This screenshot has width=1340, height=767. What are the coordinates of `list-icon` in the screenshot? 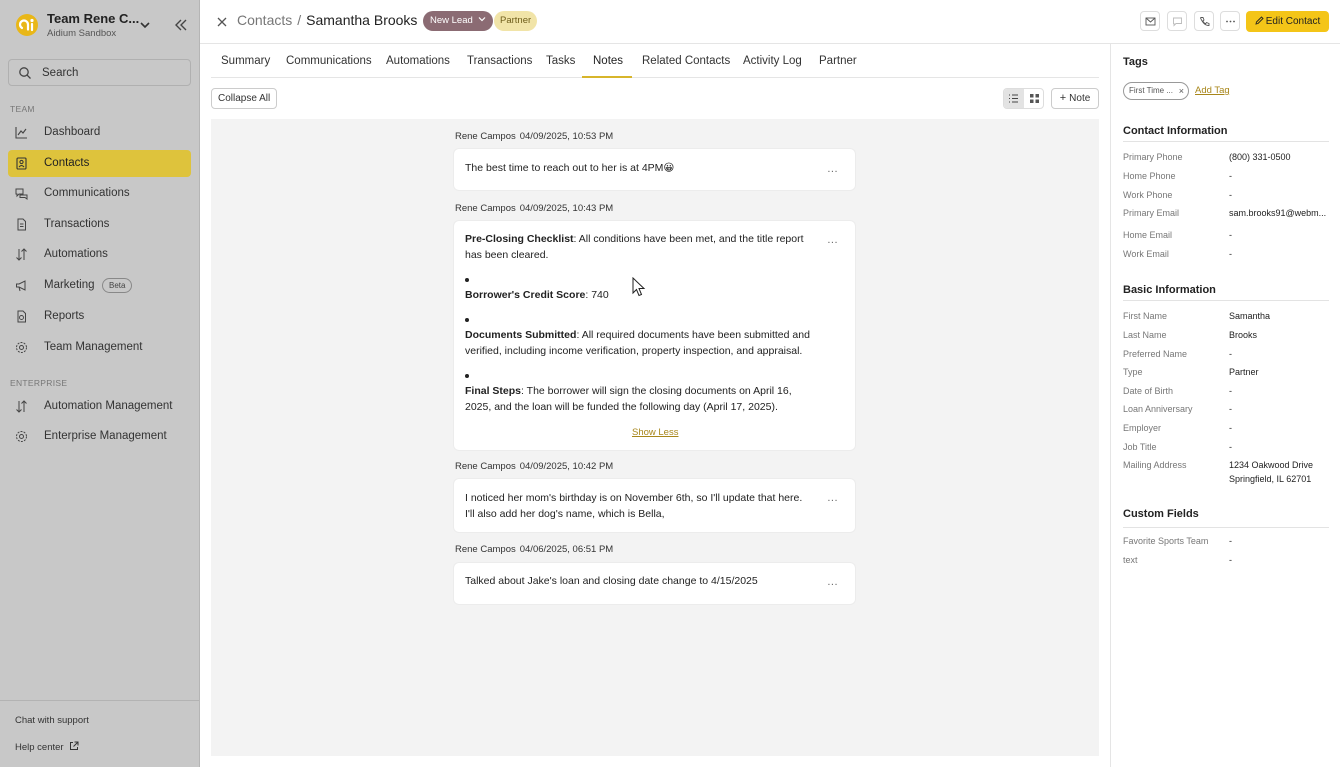 It's located at (1013, 98).